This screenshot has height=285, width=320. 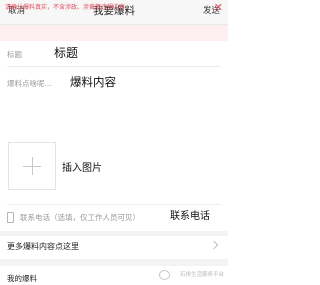 I want to click on close-icon: ✕, so click(x=218, y=7).